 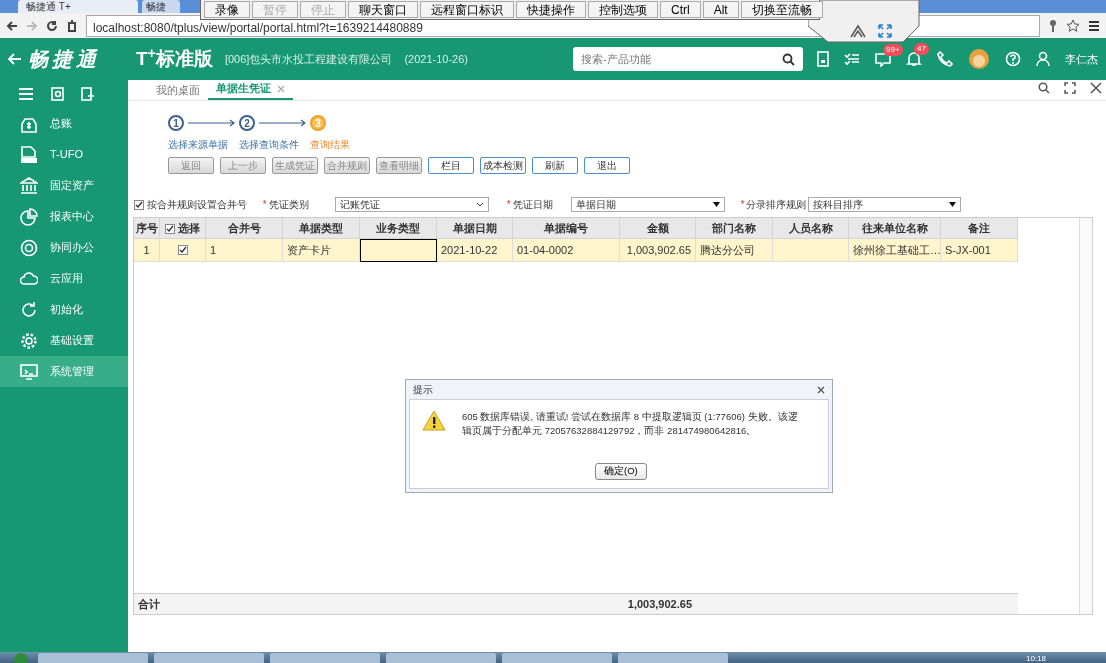 What do you see at coordinates (1081, 59) in the screenshot?
I see `user-name: 李仁杰` at bounding box center [1081, 59].